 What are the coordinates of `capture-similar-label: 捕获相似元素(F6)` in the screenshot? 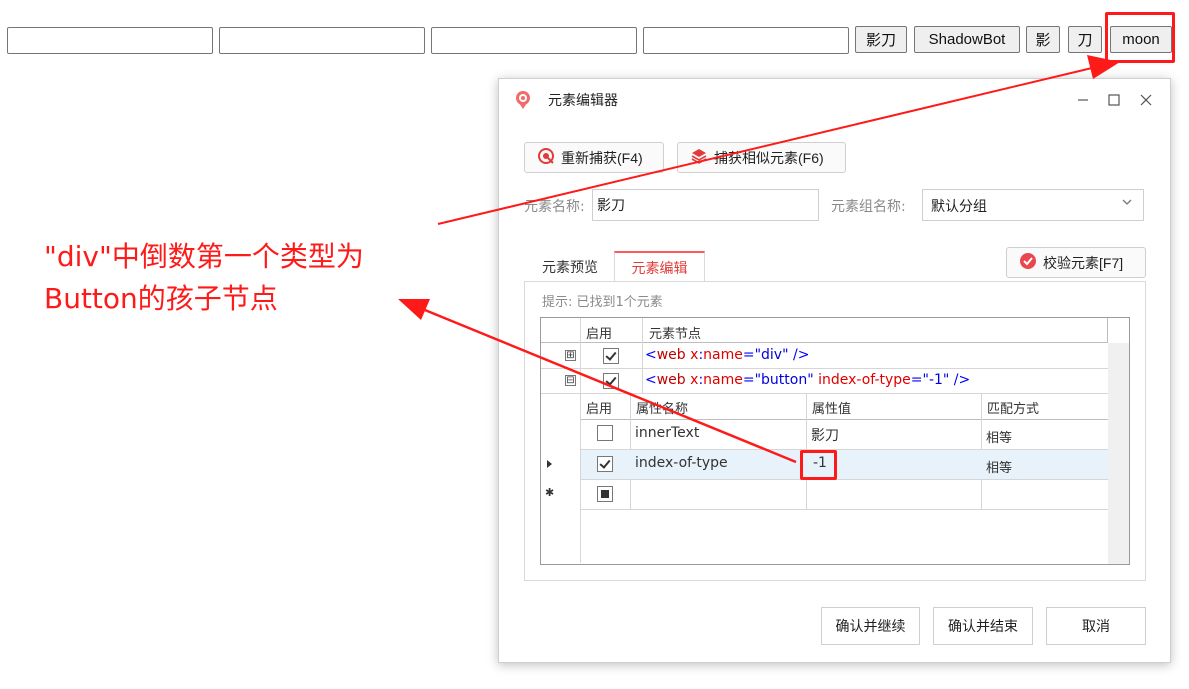 It's located at (769, 157).